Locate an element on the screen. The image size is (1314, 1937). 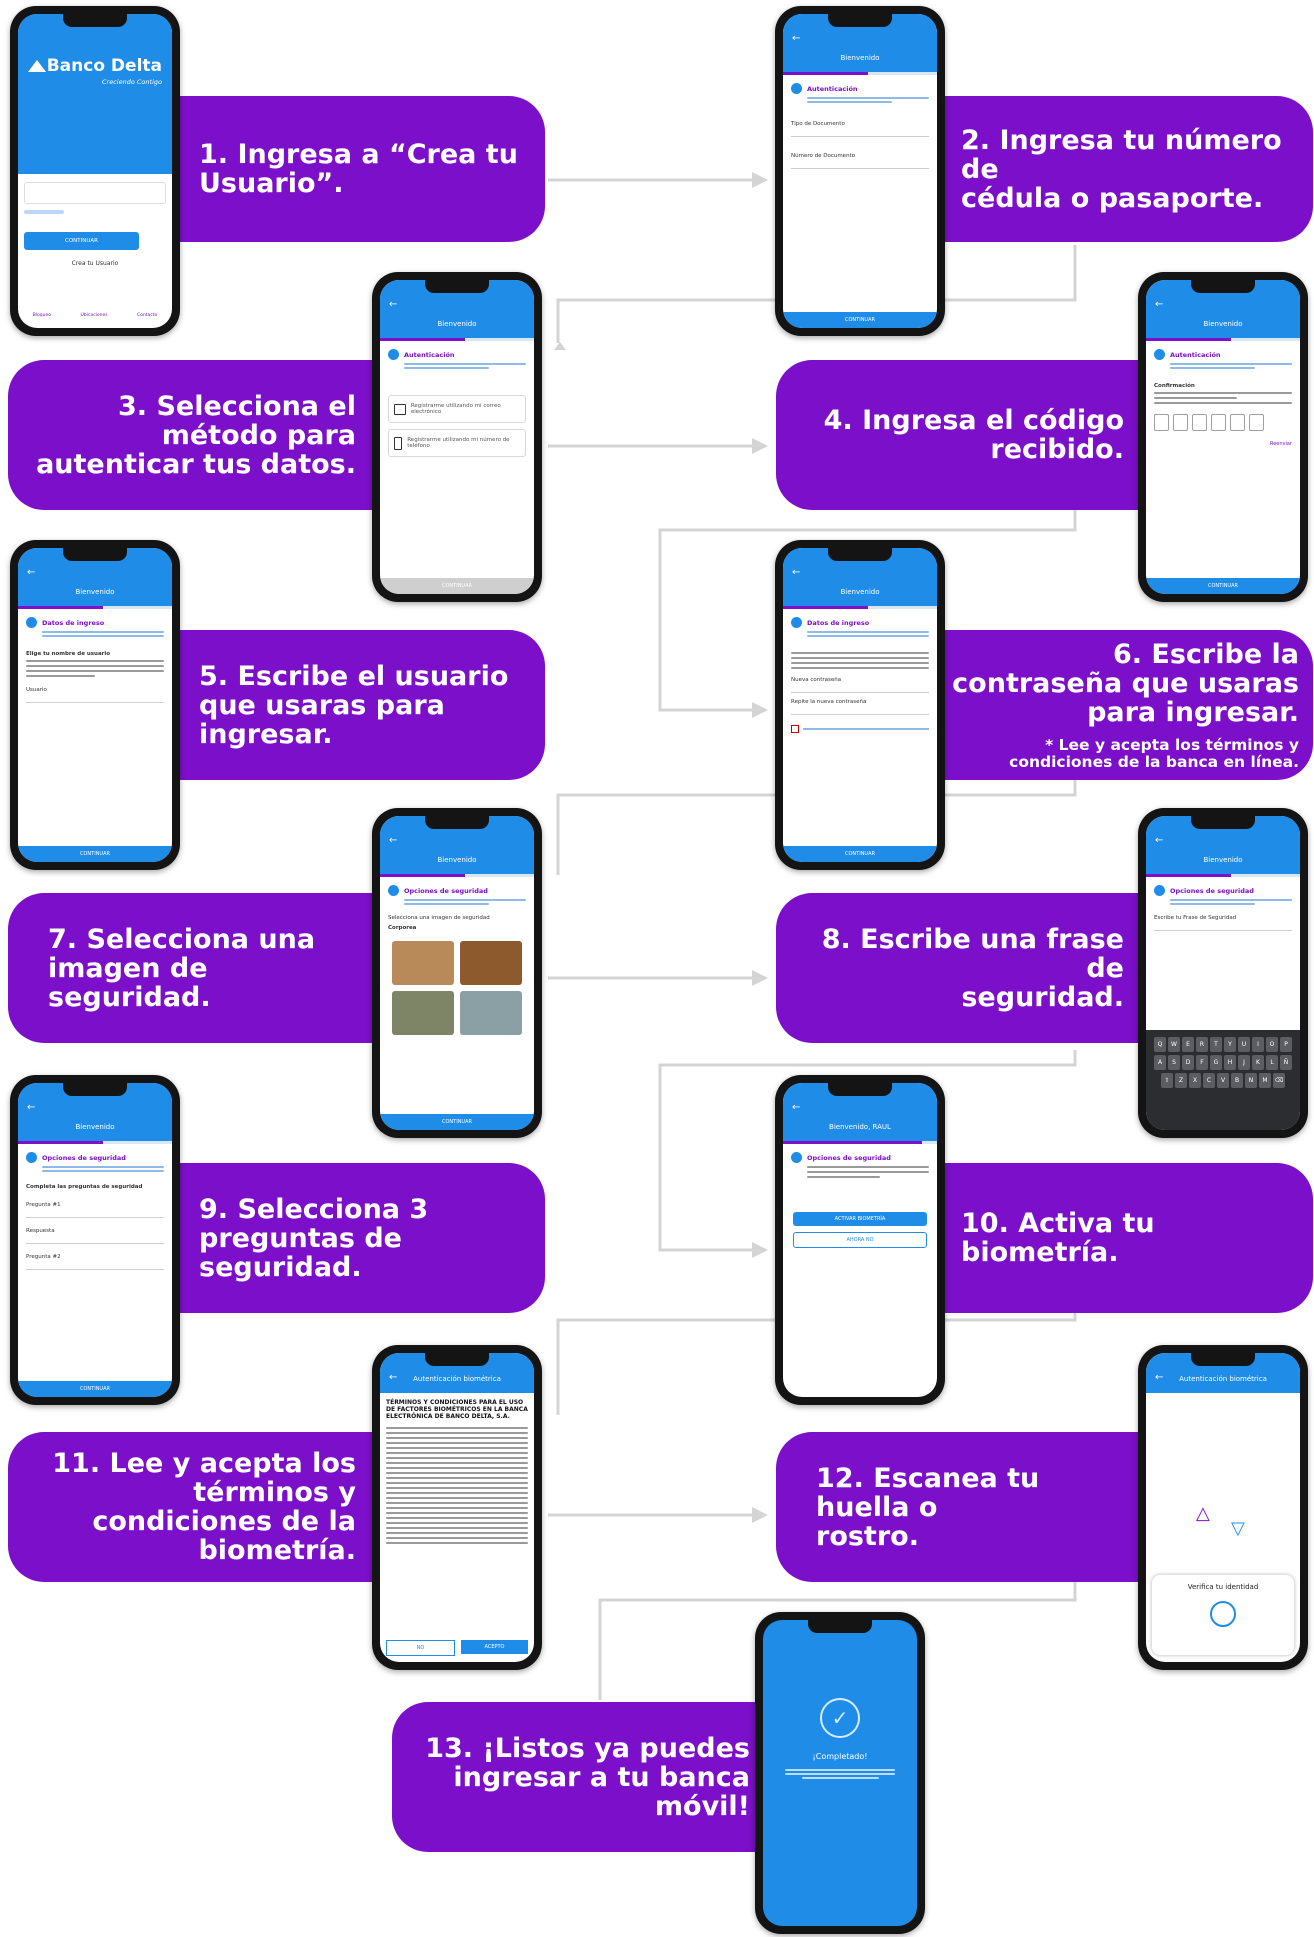
phone-step-13: ✓ ¡Completado! is located at coordinates (840, 1773).